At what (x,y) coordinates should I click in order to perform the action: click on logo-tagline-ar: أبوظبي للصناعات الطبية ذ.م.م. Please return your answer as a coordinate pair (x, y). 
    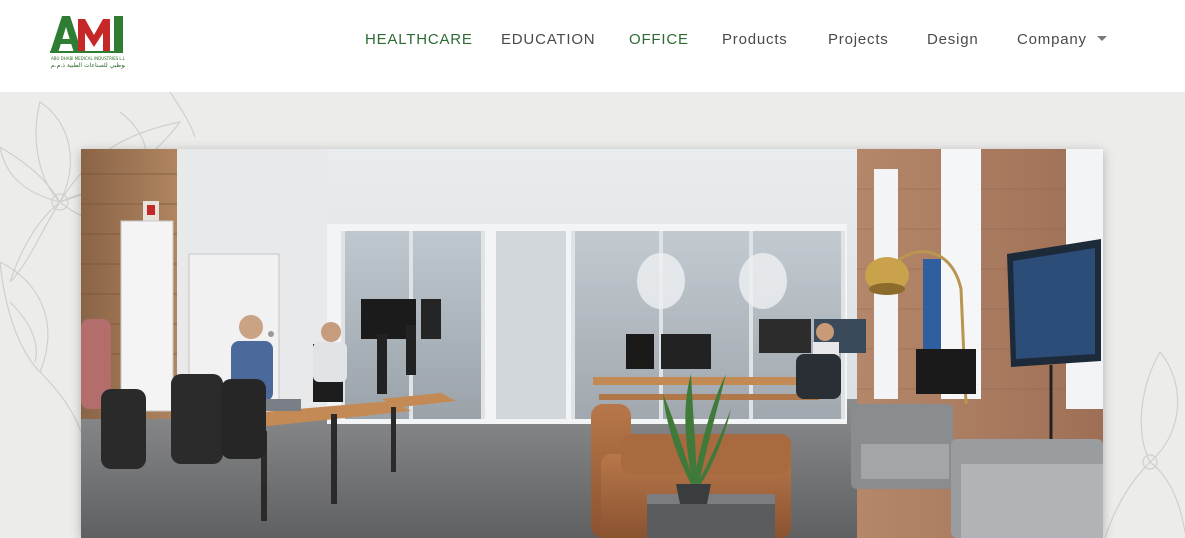
    Looking at the image, I should click on (88, 65).